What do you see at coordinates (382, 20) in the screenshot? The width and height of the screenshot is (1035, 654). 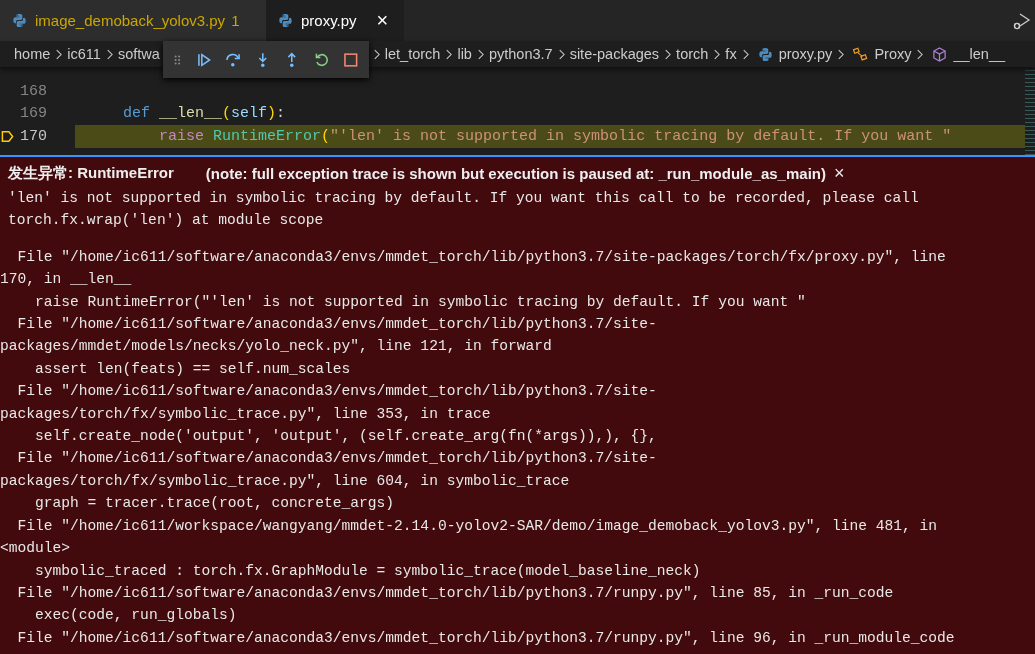 I see `close-tab-button: ×` at bounding box center [382, 20].